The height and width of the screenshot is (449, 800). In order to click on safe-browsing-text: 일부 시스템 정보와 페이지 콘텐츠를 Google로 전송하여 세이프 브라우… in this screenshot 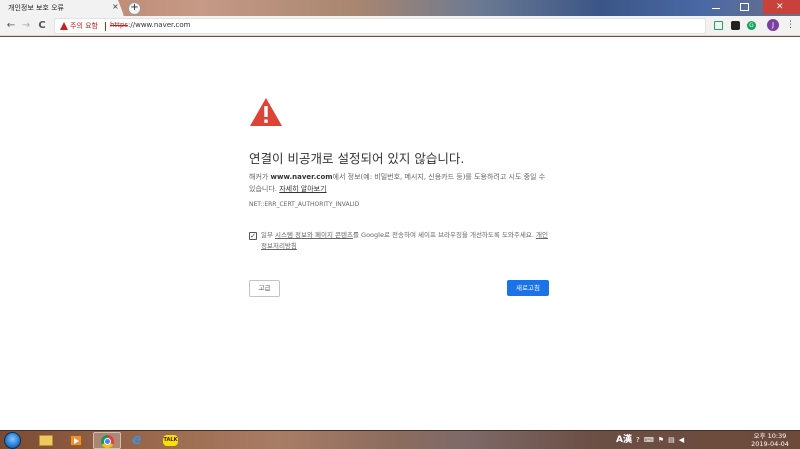, I will do `click(406, 241)`.